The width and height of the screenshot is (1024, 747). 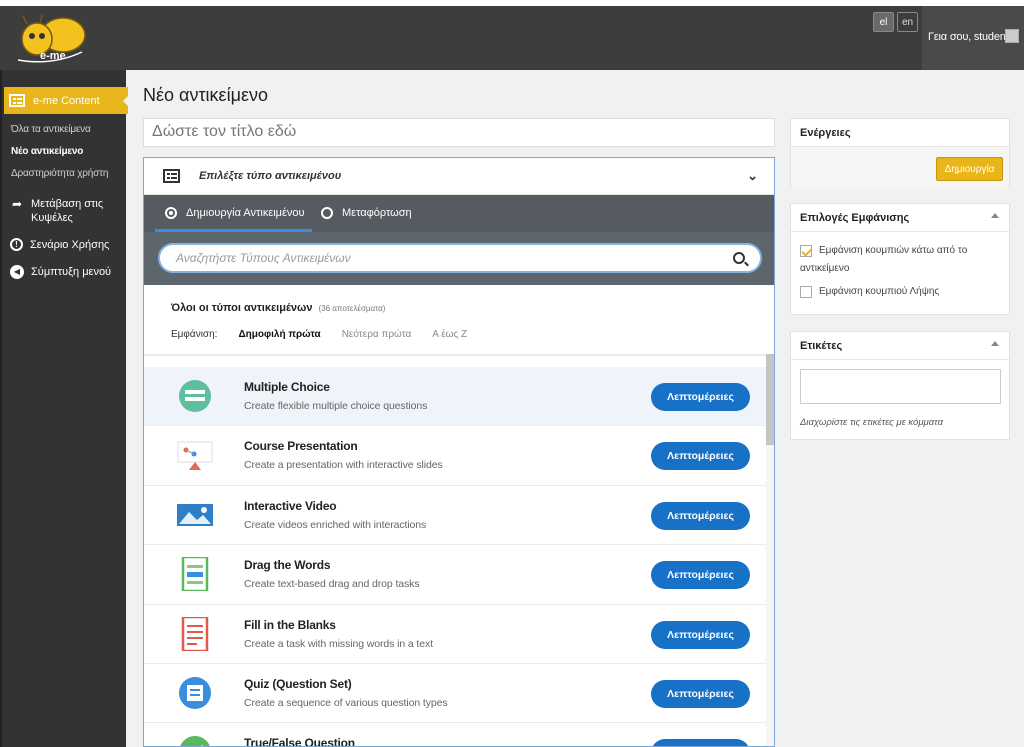 I want to click on content-type-name: Multiple Choice, so click(x=287, y=387).